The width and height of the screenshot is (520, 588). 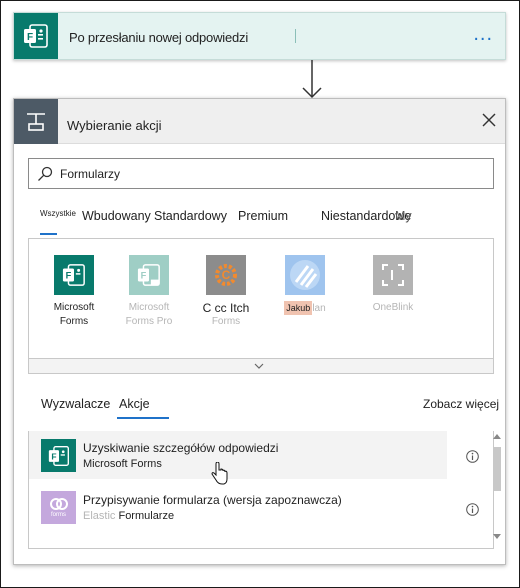 I want to click on connector-label: C cc Itch, so click(x=226, y=308).